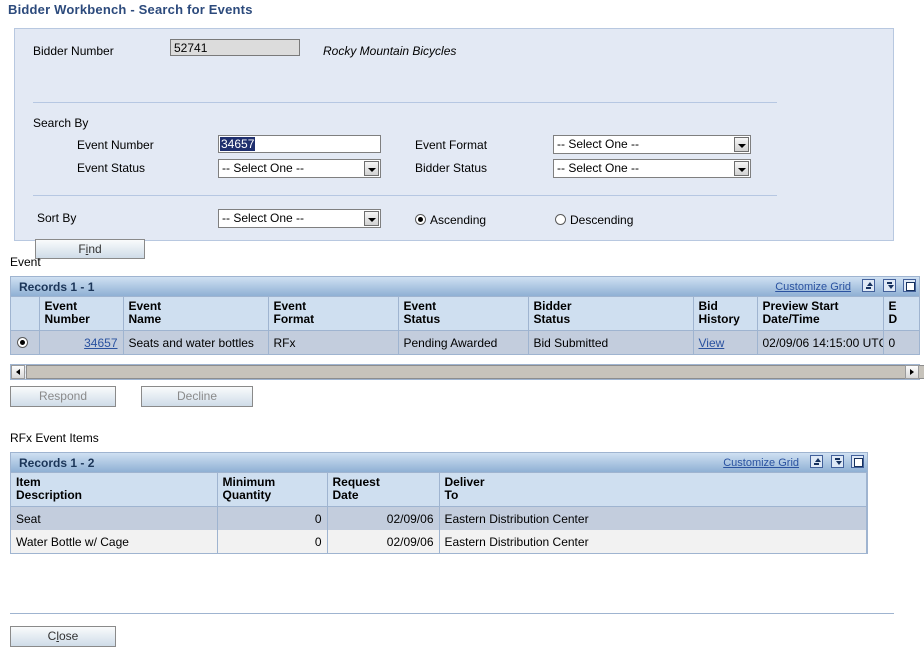 This screenshot has height=652, width=924. Describe the element at coordinates (130, 9) in the screenshot. I see `page-title: Bidder Workbench - Search for Events` at that location.